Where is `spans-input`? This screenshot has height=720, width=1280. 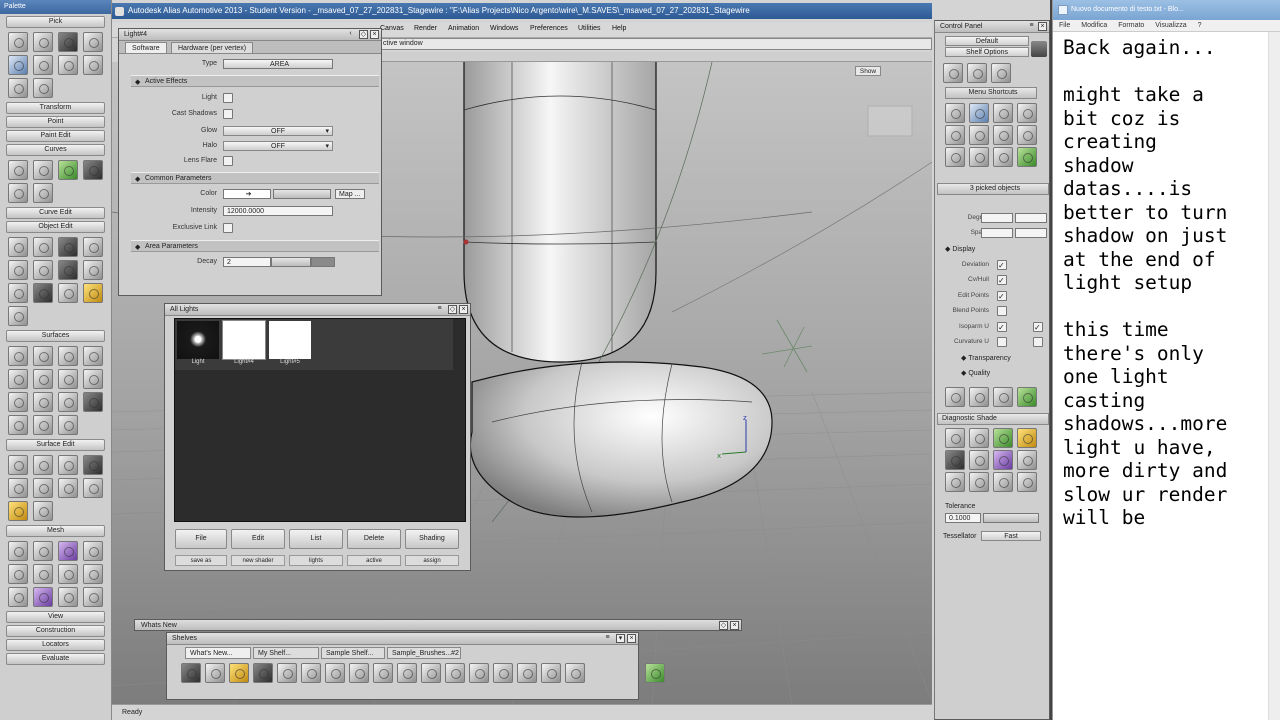
spans-input is located at coordinates (997, 233).